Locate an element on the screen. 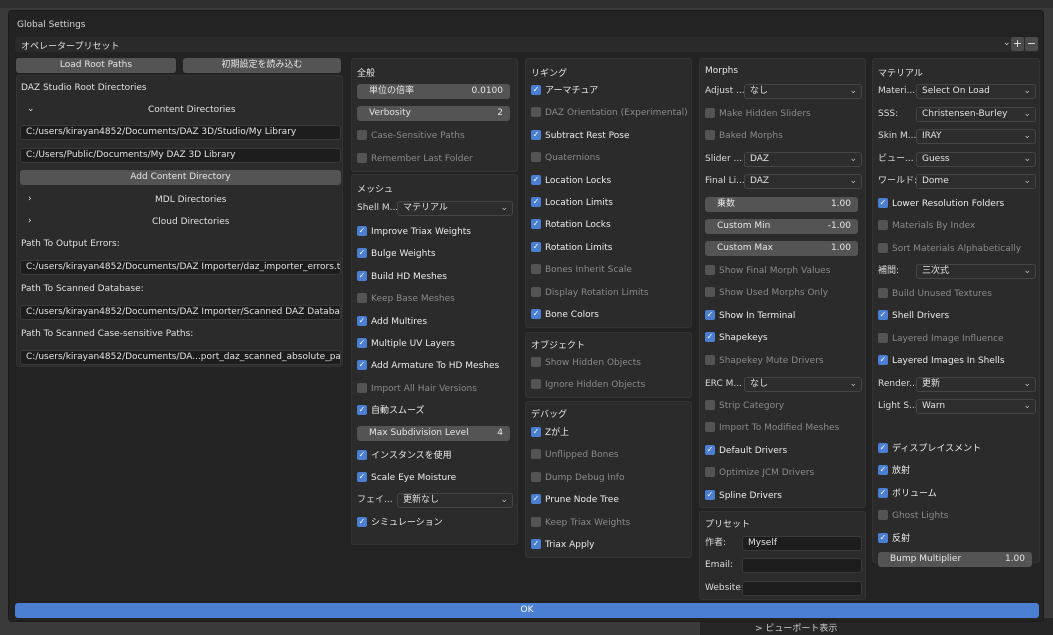 Image resolution: width=1053 pixels, height=635 pixels. email-field is located at coordinates (802, 565).